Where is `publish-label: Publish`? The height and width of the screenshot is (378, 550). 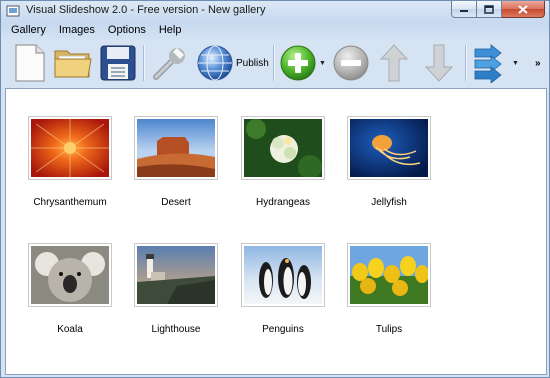 publish-label: Publish is located at coordinates (252, 63).